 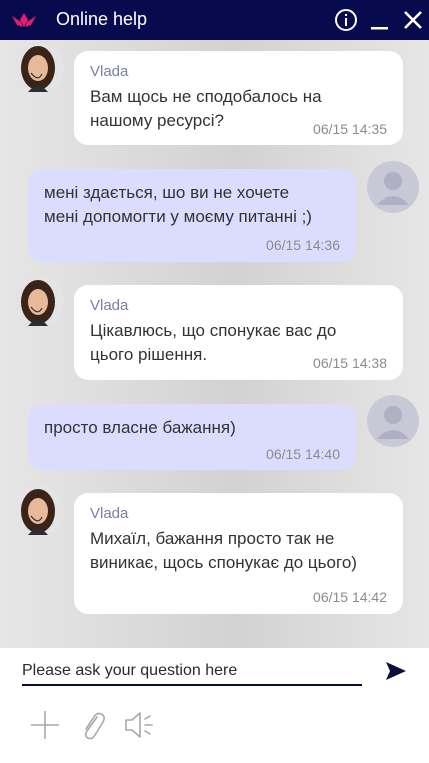 I want to click on info-icon, so click(x=346, y=20).